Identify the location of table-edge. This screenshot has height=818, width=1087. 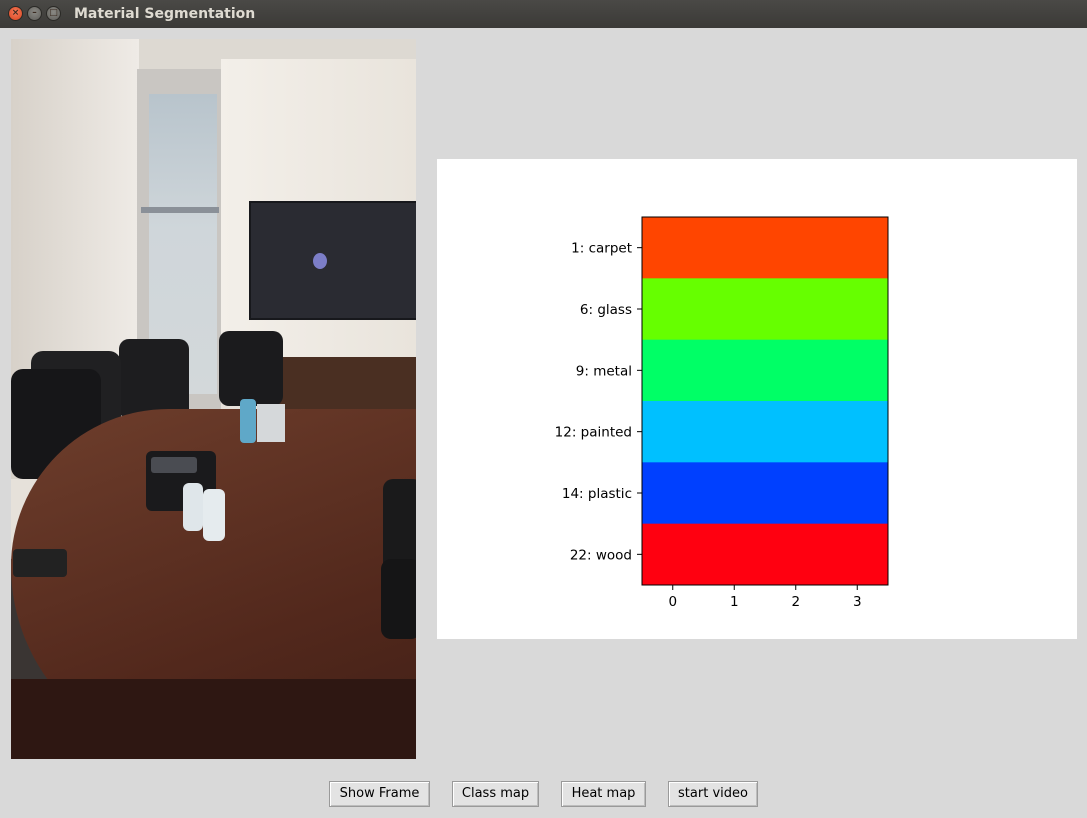
(213, 719).